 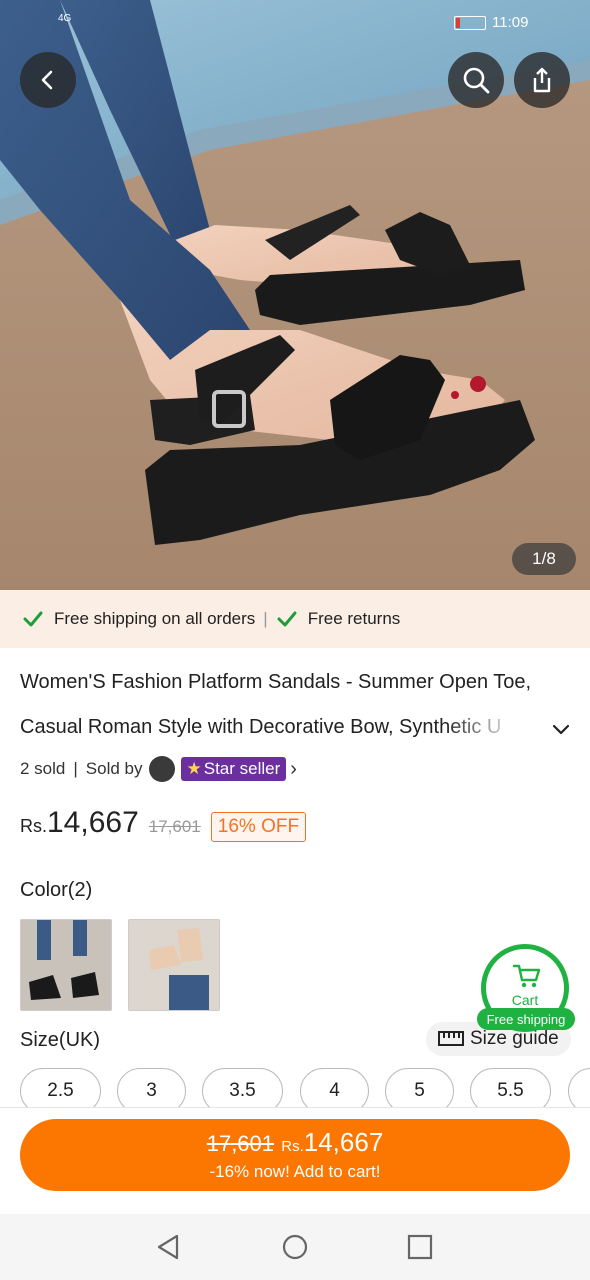 What do you see at coordinates (43, 768) in the screenshot?
I see `sold-count: 2 sold` at bounding box center [43, 768].